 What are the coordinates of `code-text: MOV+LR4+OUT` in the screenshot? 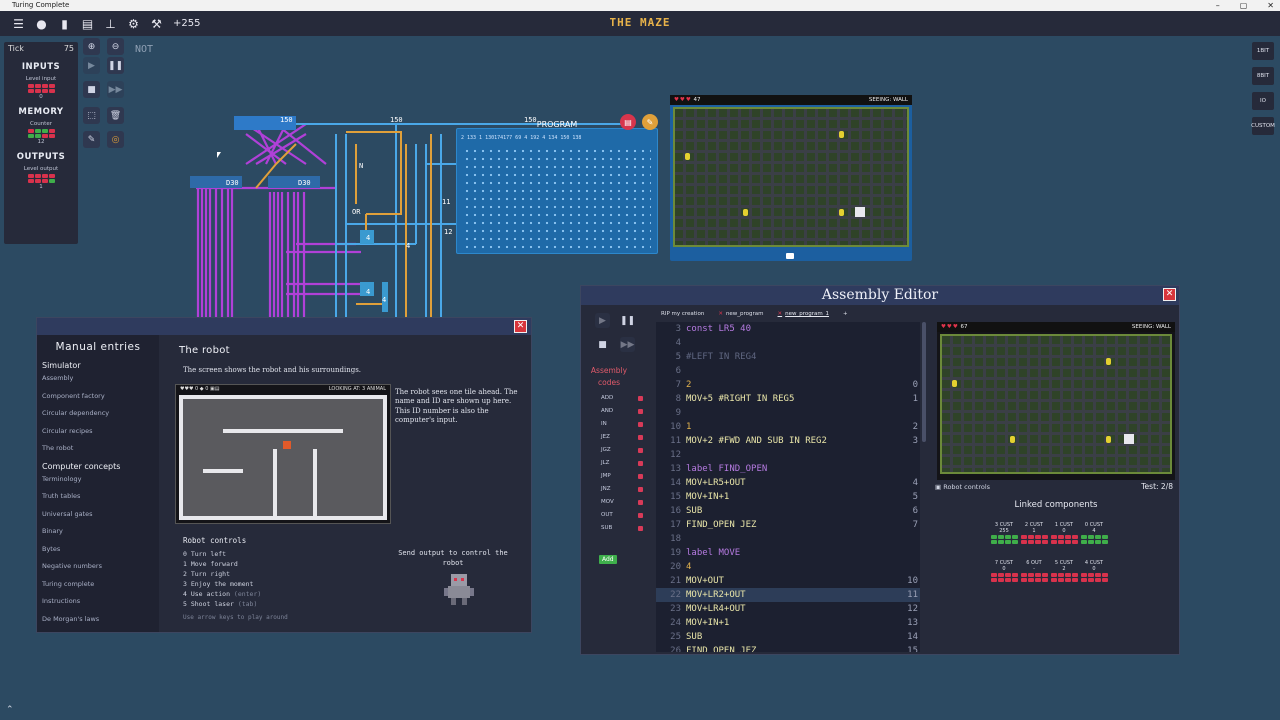 It's located at (716, 609).